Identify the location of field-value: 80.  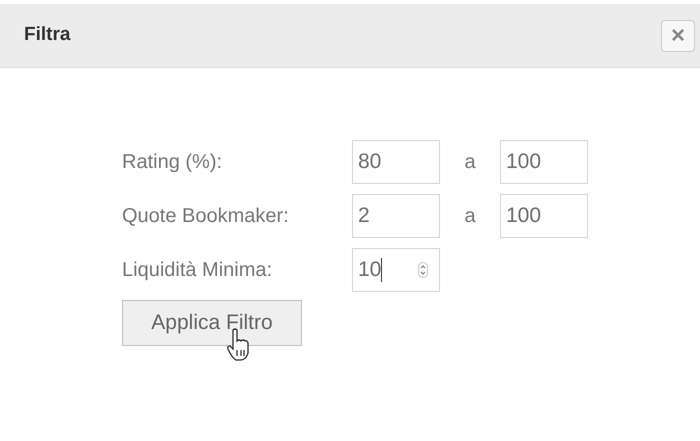
(370, 162).